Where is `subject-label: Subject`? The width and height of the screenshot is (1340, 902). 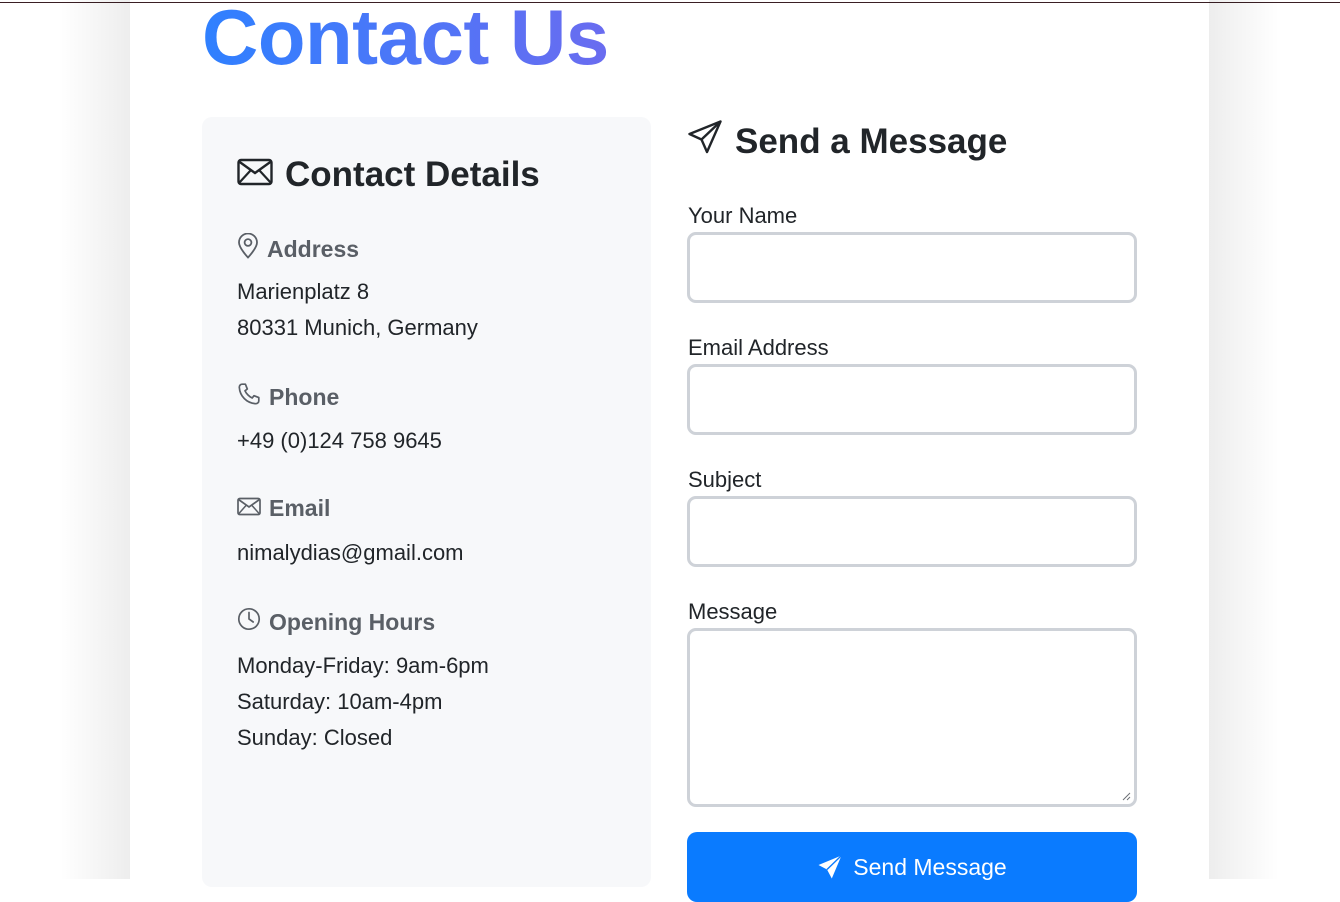 subject-label: Subject is located at coordinates (725, 479).